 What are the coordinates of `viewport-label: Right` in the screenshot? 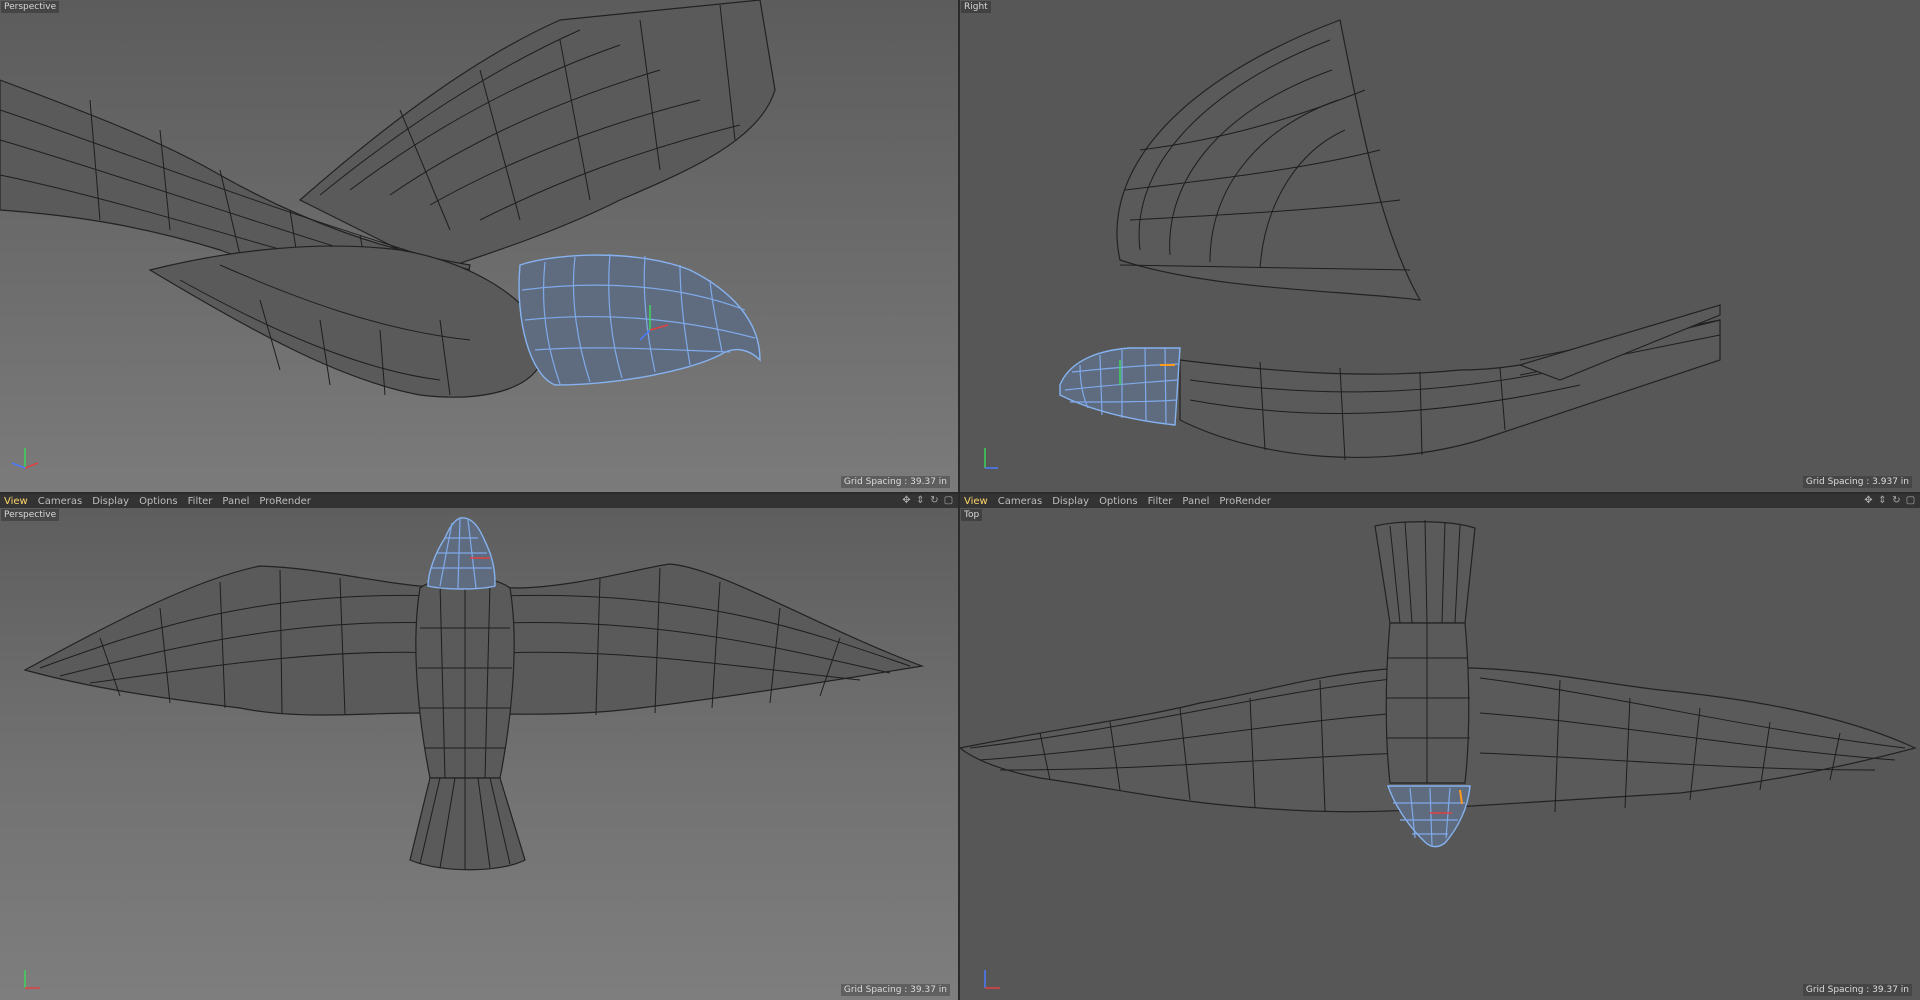 It's located at (976, 7).